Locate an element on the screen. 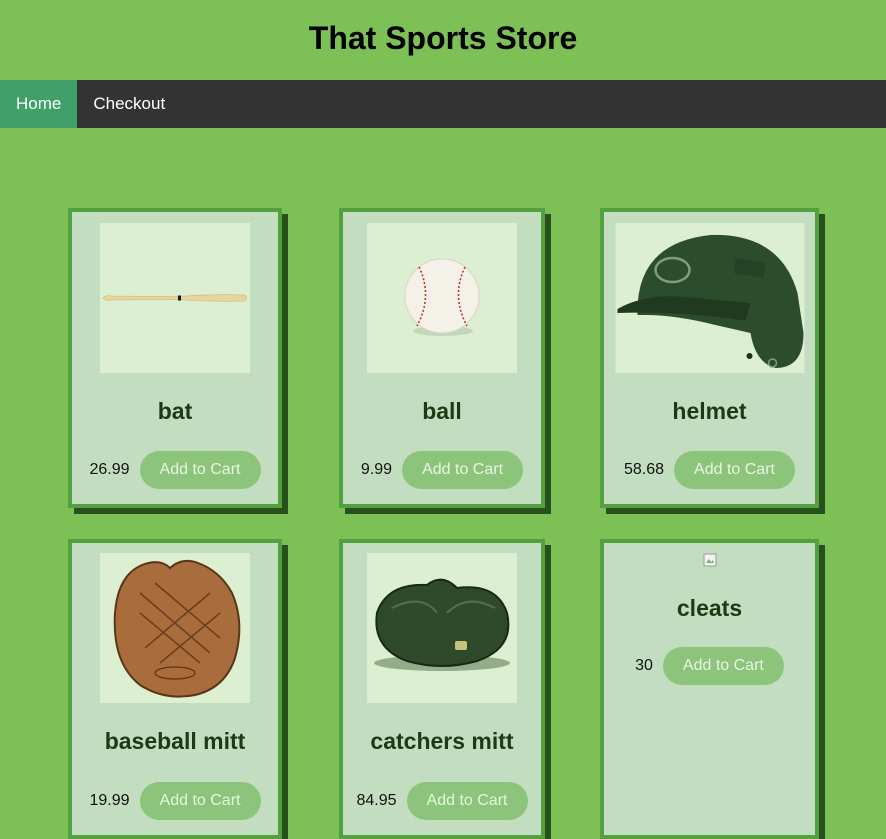  product-price: 9.99 is located at coordinates (376, 469).